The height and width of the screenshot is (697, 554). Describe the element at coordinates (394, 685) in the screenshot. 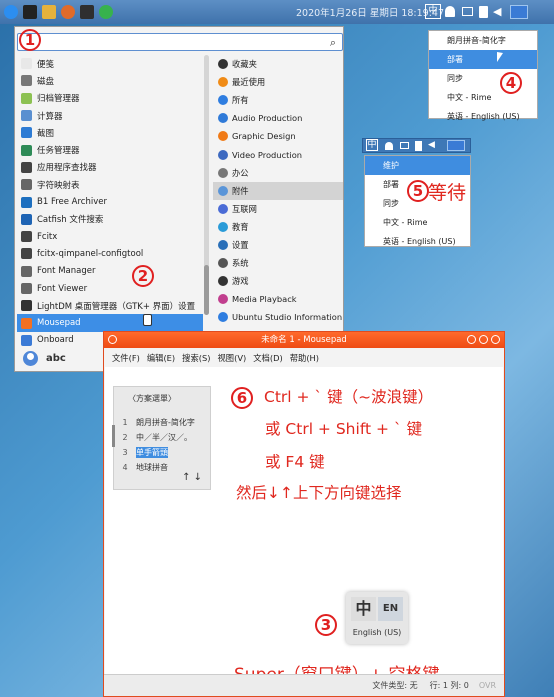

I see `status-filetype: 文件类型: 无` at that location.